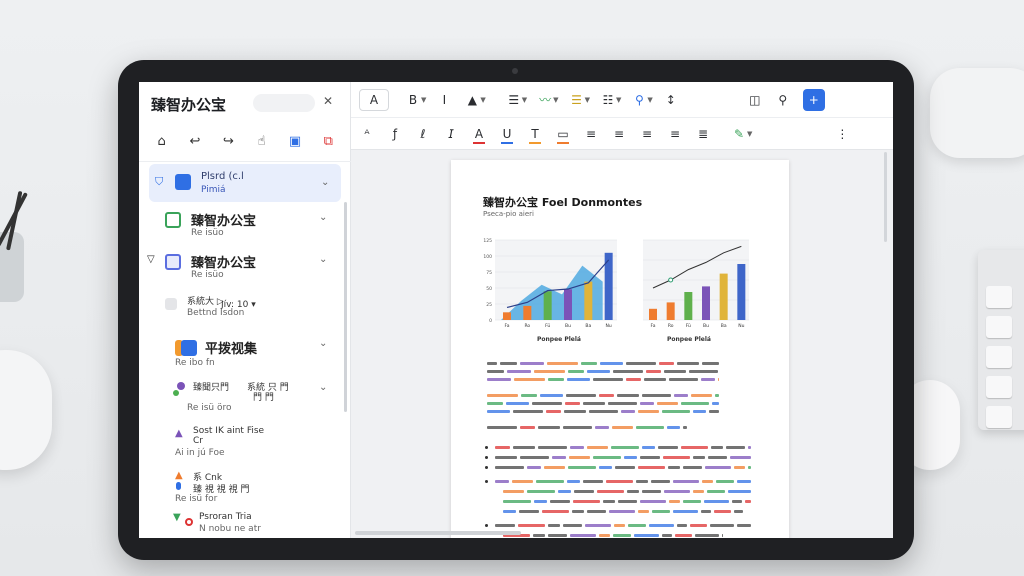 The width and height of the screenshot is (1024, 576). I want to click on share-icon: ⧉, so click(328, 141).